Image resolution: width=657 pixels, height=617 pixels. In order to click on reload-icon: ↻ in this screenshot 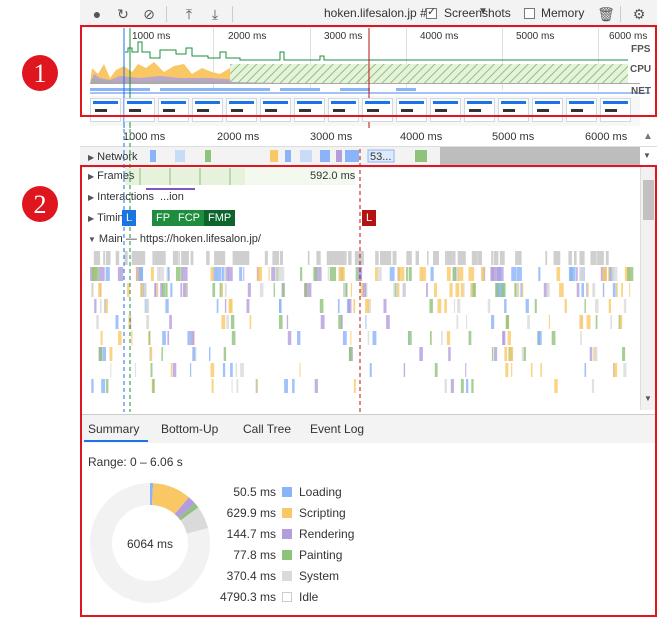, I will do `click(123, 14)`.